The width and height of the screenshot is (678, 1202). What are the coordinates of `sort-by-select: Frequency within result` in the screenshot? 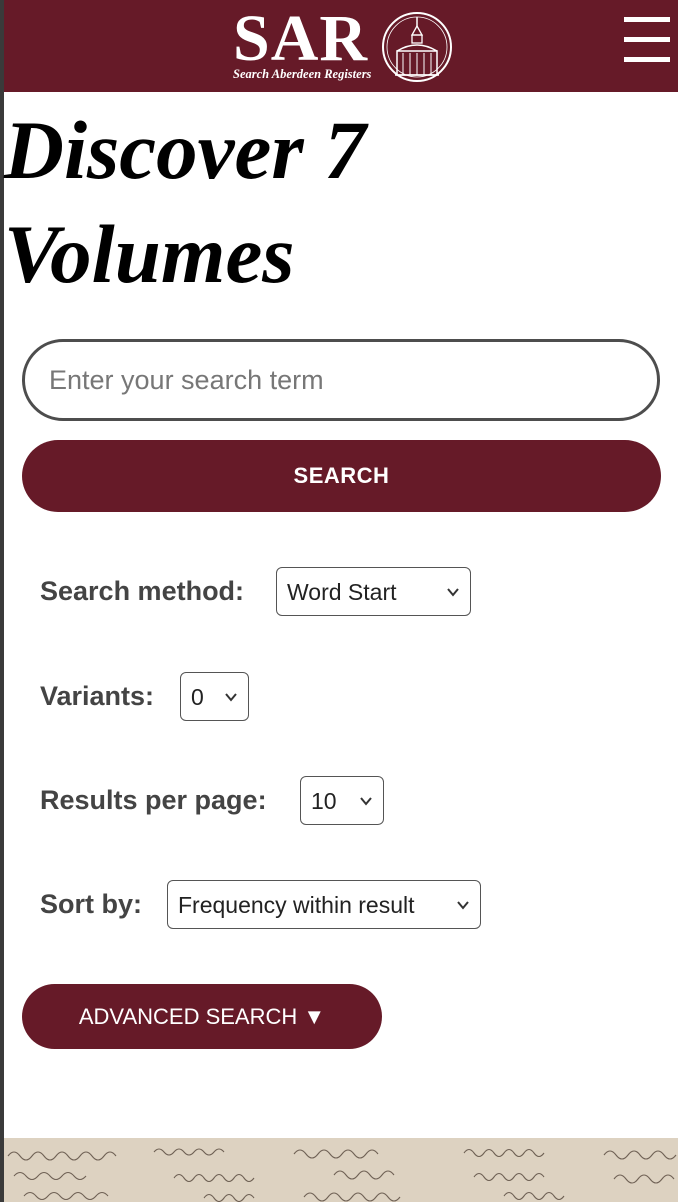 It's located at (324, 904).